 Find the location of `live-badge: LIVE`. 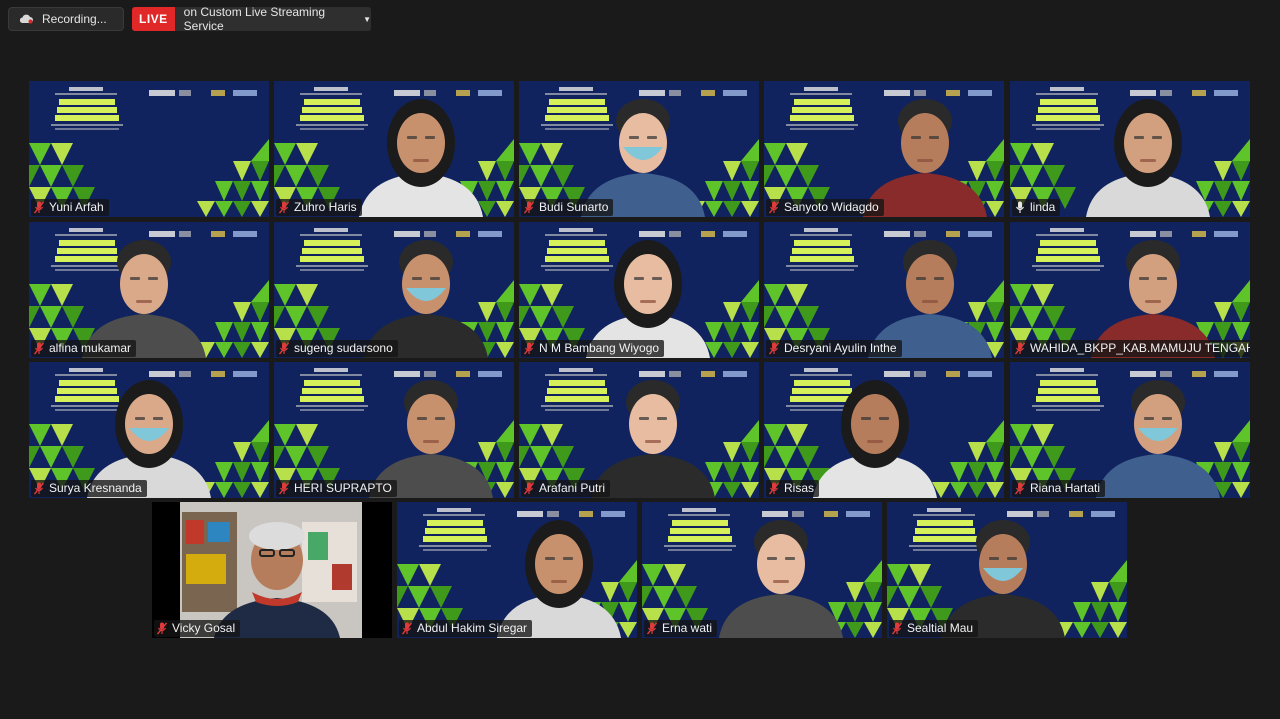

live-badge: LIVE is located at coordinates (153, 19).